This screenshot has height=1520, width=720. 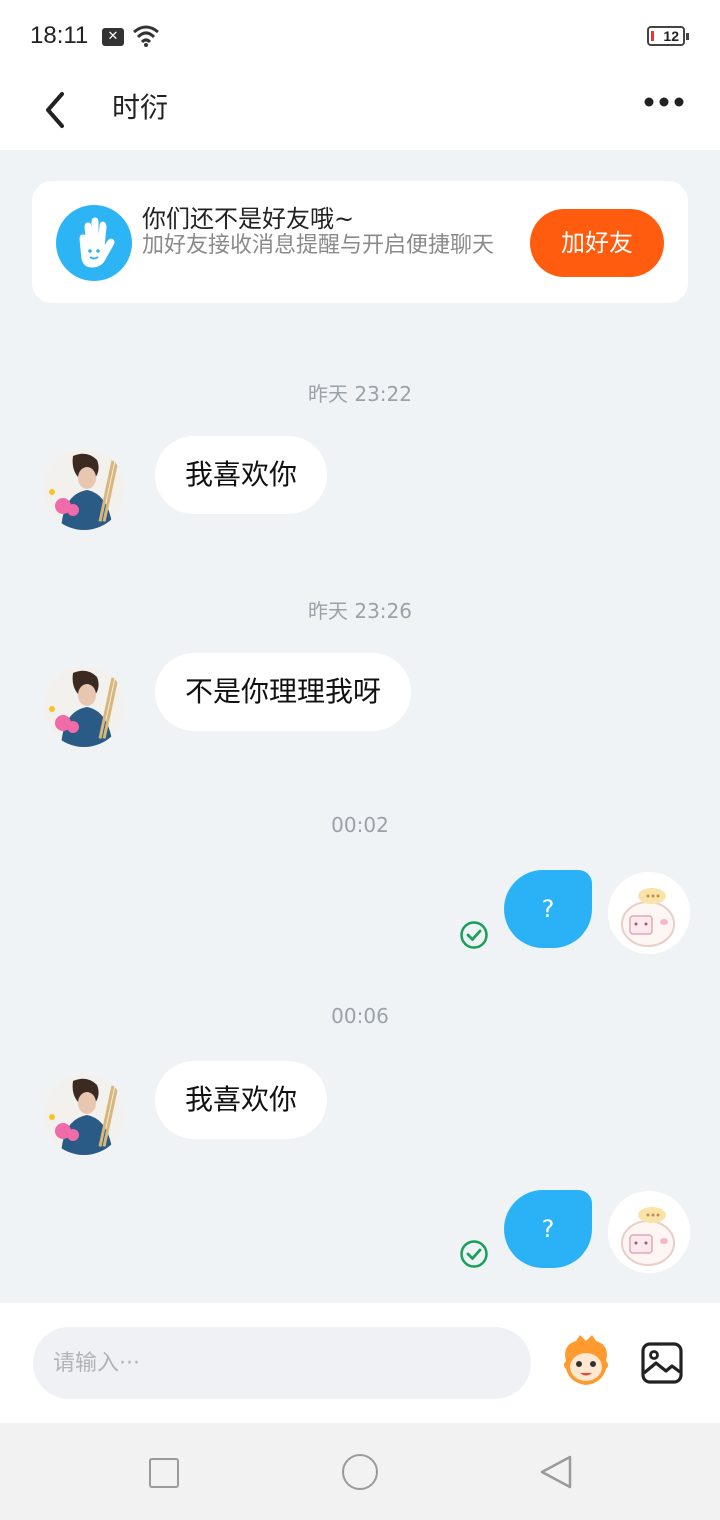 What do you see at coordinates (59, 35) in the screenshot?
I see `status-time: 18:11` at bounding box center [59, 35].